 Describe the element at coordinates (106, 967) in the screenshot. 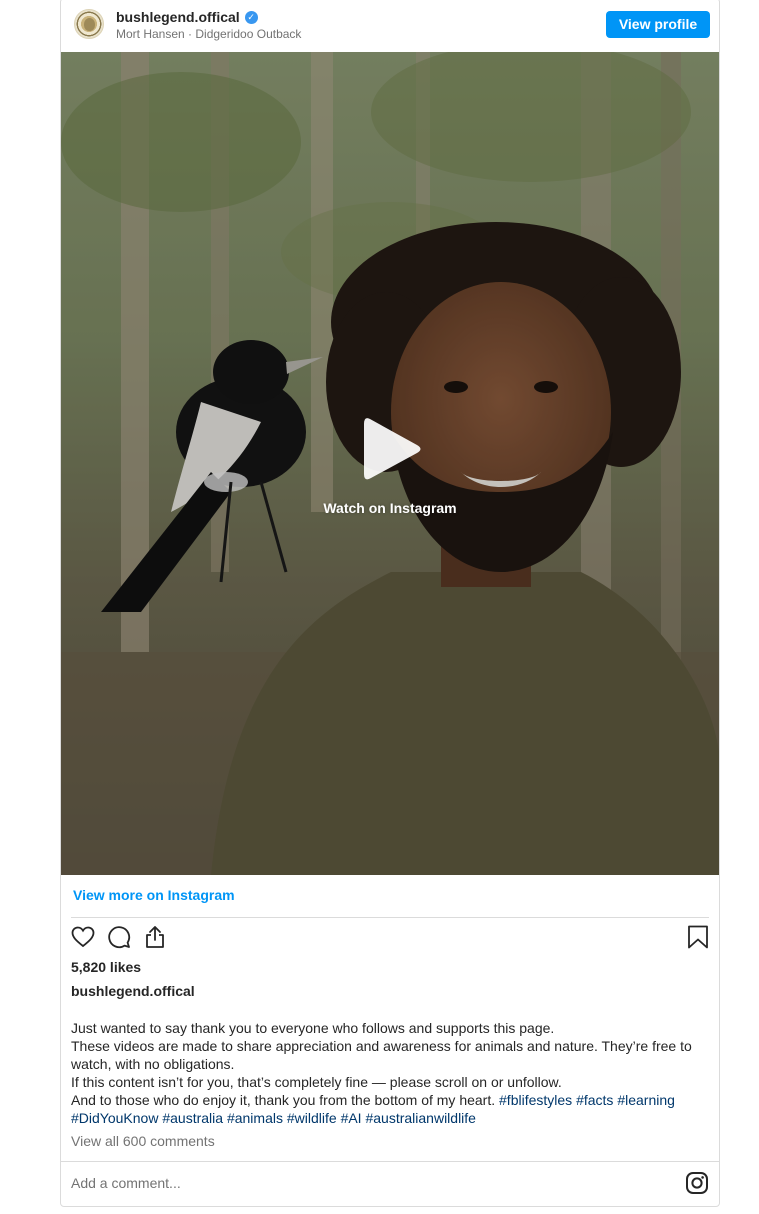

I see `like-count: 5,820 likes` at that location.